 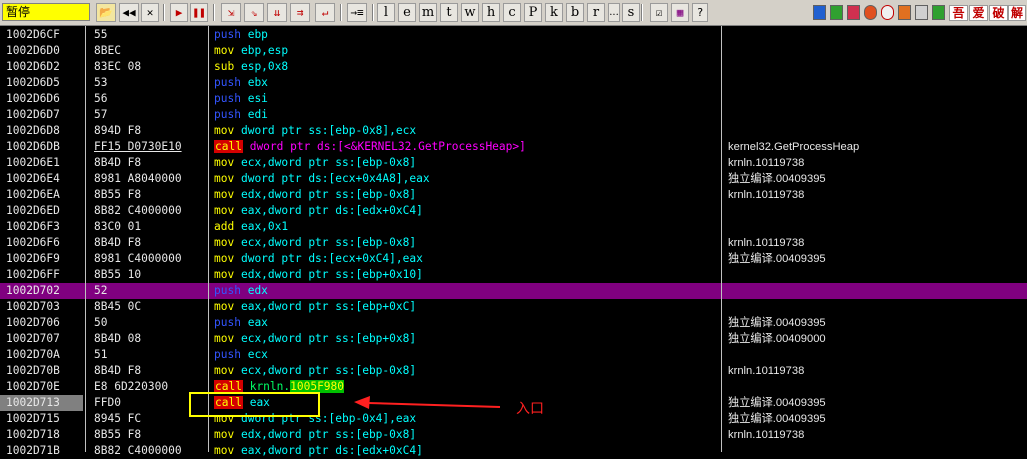 What do you see at coordinates (513, 403) in the screenshot?
I see `code-row: 1002D713 FFD0 call eax 独立编译.00409395` at bounding box center [513, 403].